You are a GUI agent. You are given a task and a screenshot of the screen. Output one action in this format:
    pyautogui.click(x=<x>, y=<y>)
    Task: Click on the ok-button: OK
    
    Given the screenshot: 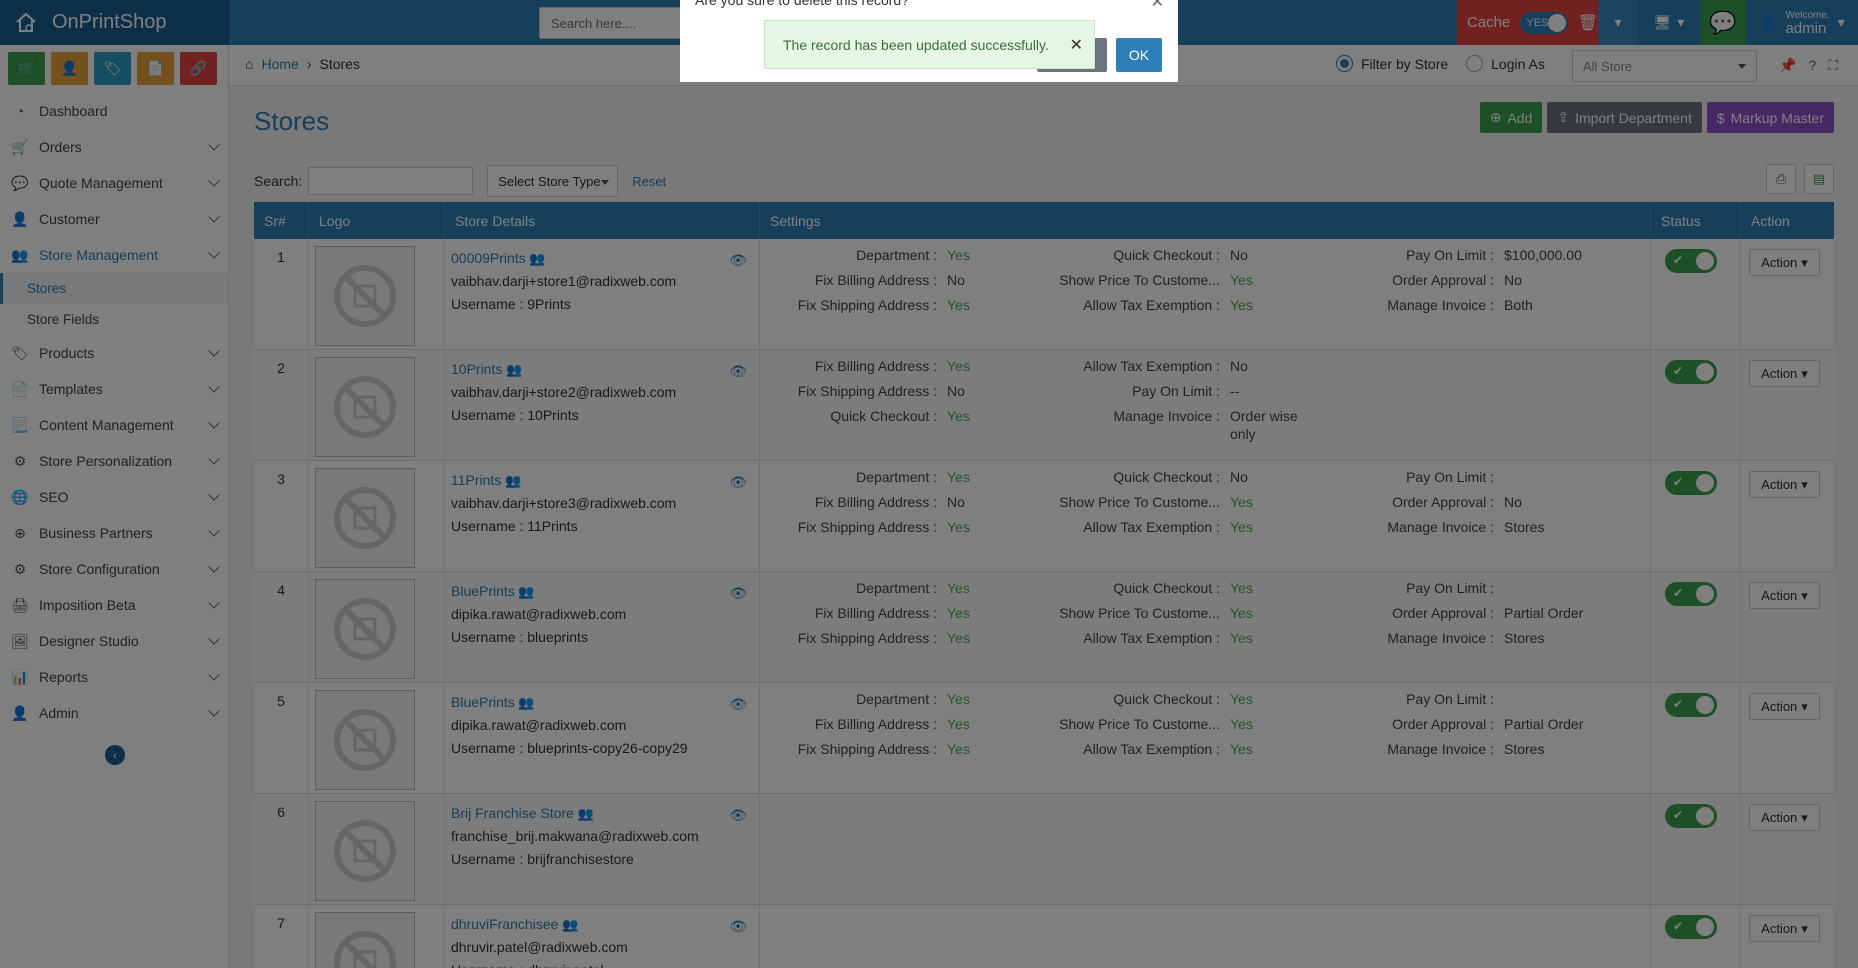 What is the action you would take?
    pyautogui.click(x=1139, y=55)
    